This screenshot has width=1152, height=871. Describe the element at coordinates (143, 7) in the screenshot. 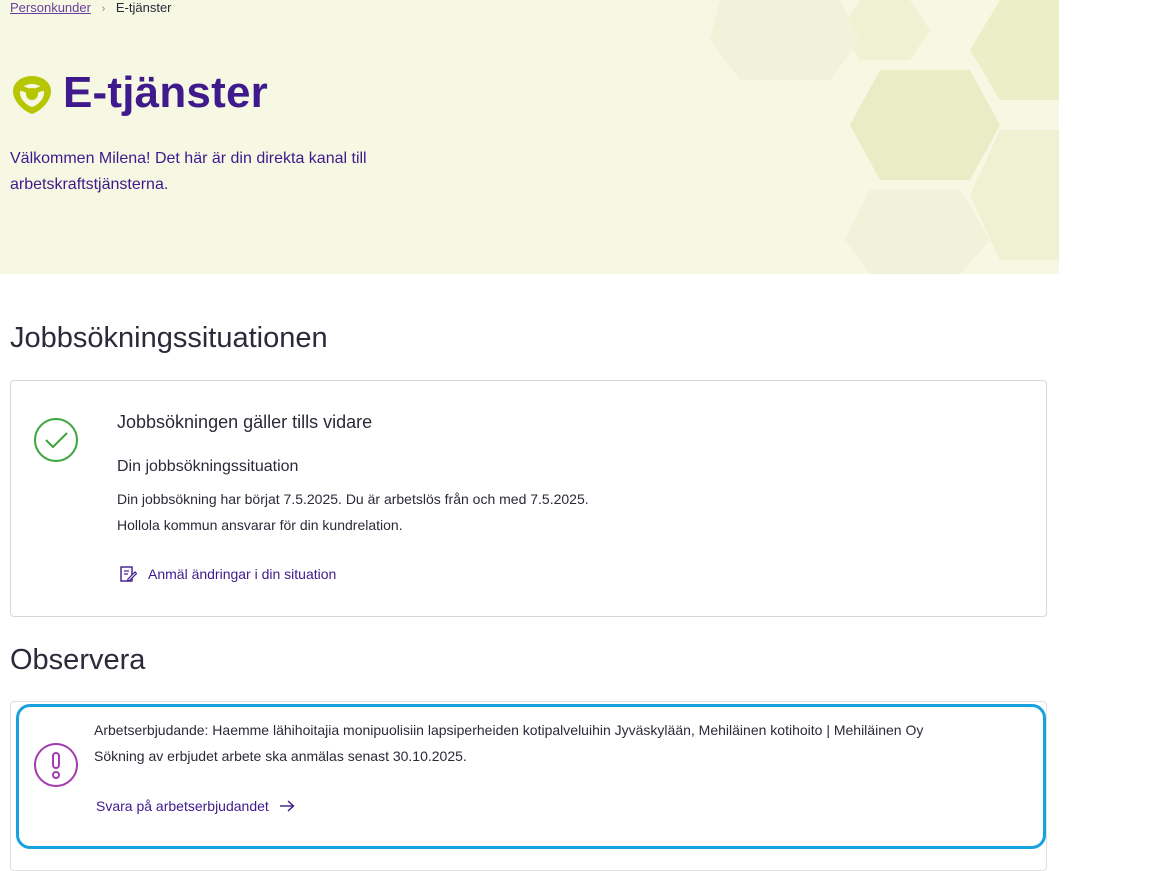

I see `breadcrumb-current: E-tjänster` at that location.